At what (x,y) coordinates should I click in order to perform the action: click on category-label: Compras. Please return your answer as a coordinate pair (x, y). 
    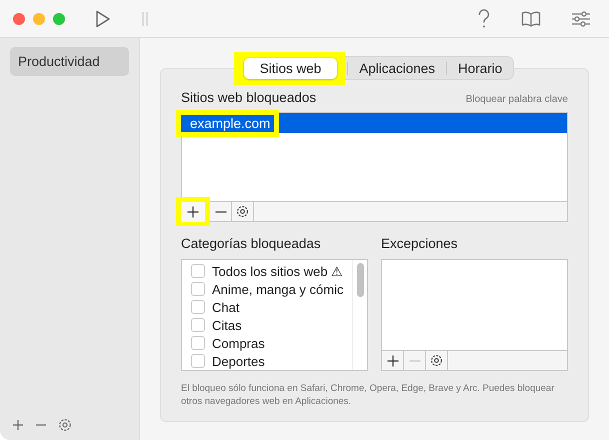
    Looking at the image, I should click on (238, 343).